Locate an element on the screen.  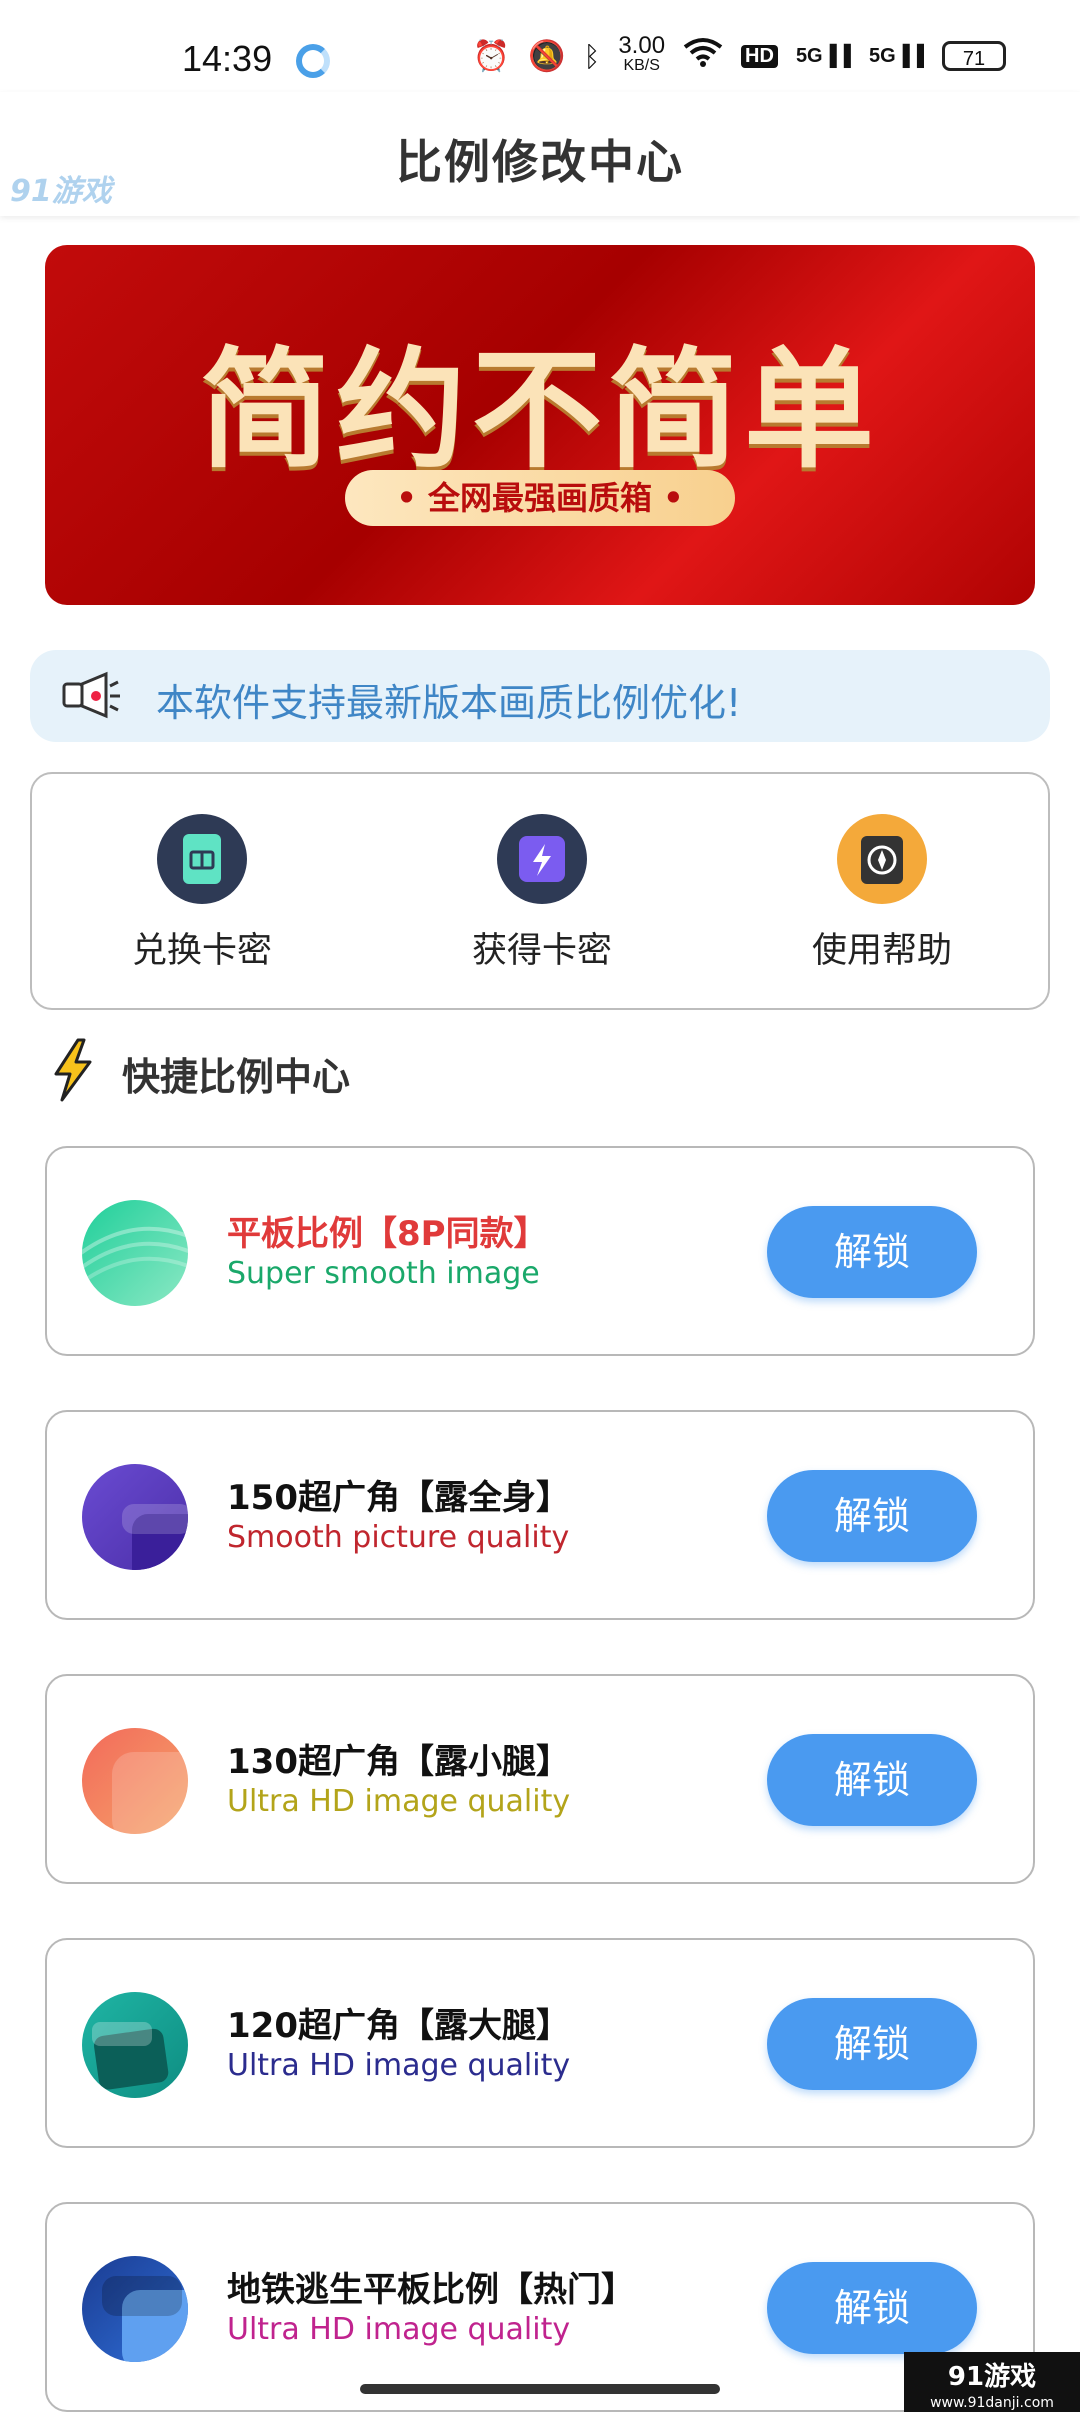
quick-actions-panel: 兑换卡密 获得卡密 使用帮助 is located at coordinates (540, 891).